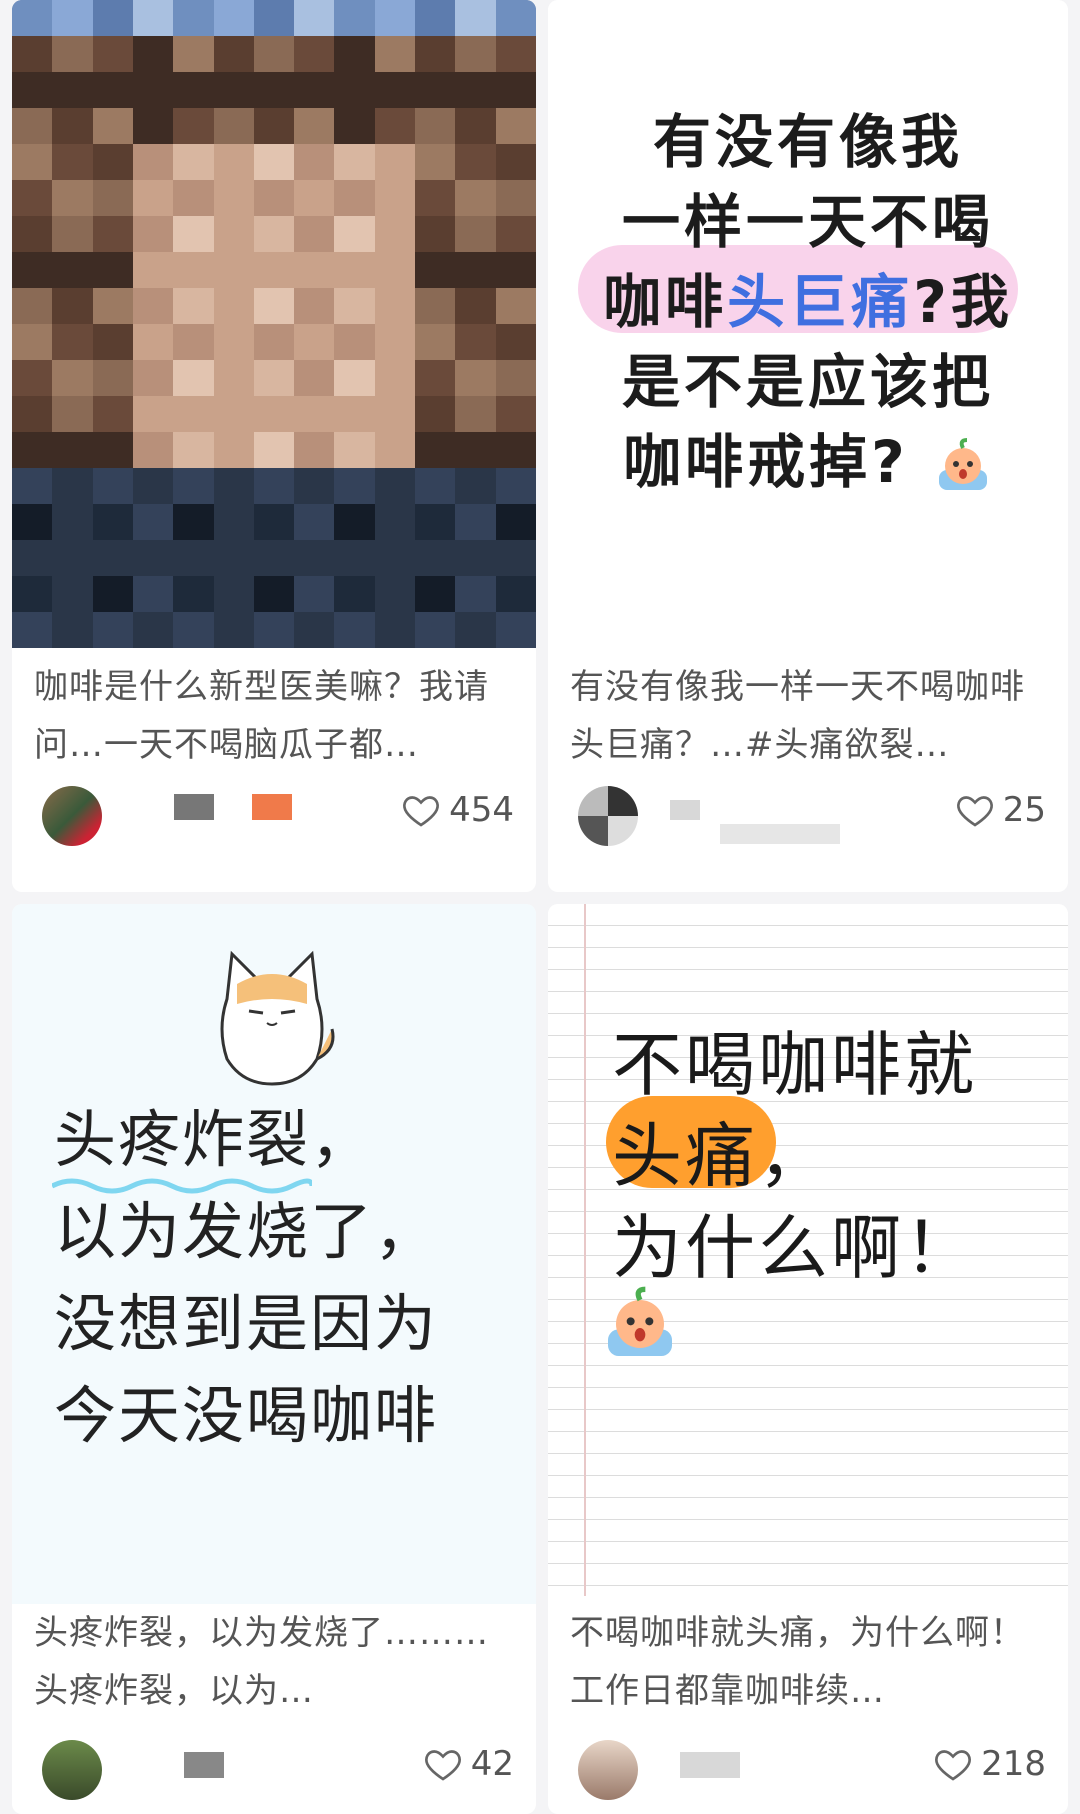 This screenshot has height=1814, width=1080. What do you see at coordinates (492, 1764) in the screenshot?
I see `like-count: 42` at bounding box center [492, 1764].